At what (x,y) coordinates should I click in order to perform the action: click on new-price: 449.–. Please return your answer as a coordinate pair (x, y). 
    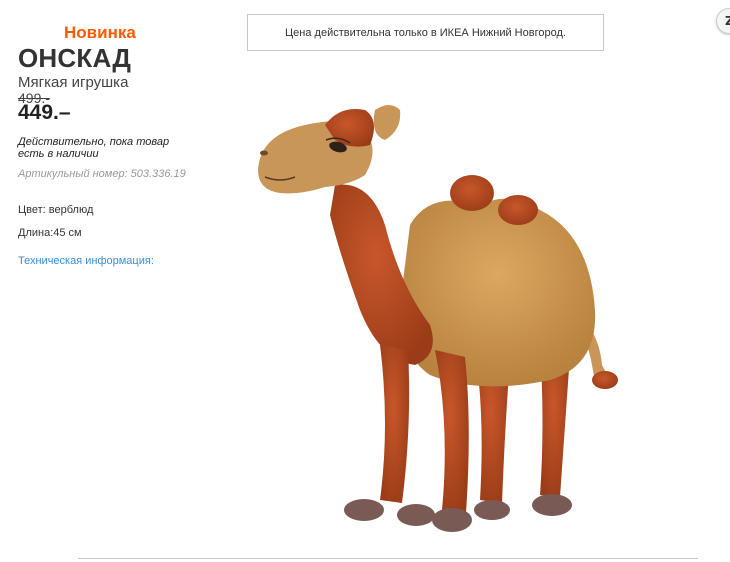
    Looking at the image, I should click on (44, 112).